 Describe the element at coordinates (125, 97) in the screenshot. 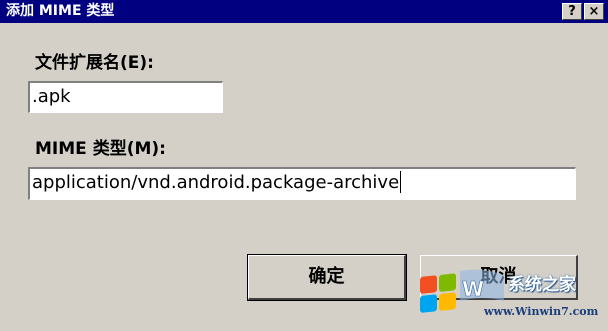

I see `file-extension-input: .apk` at that location.